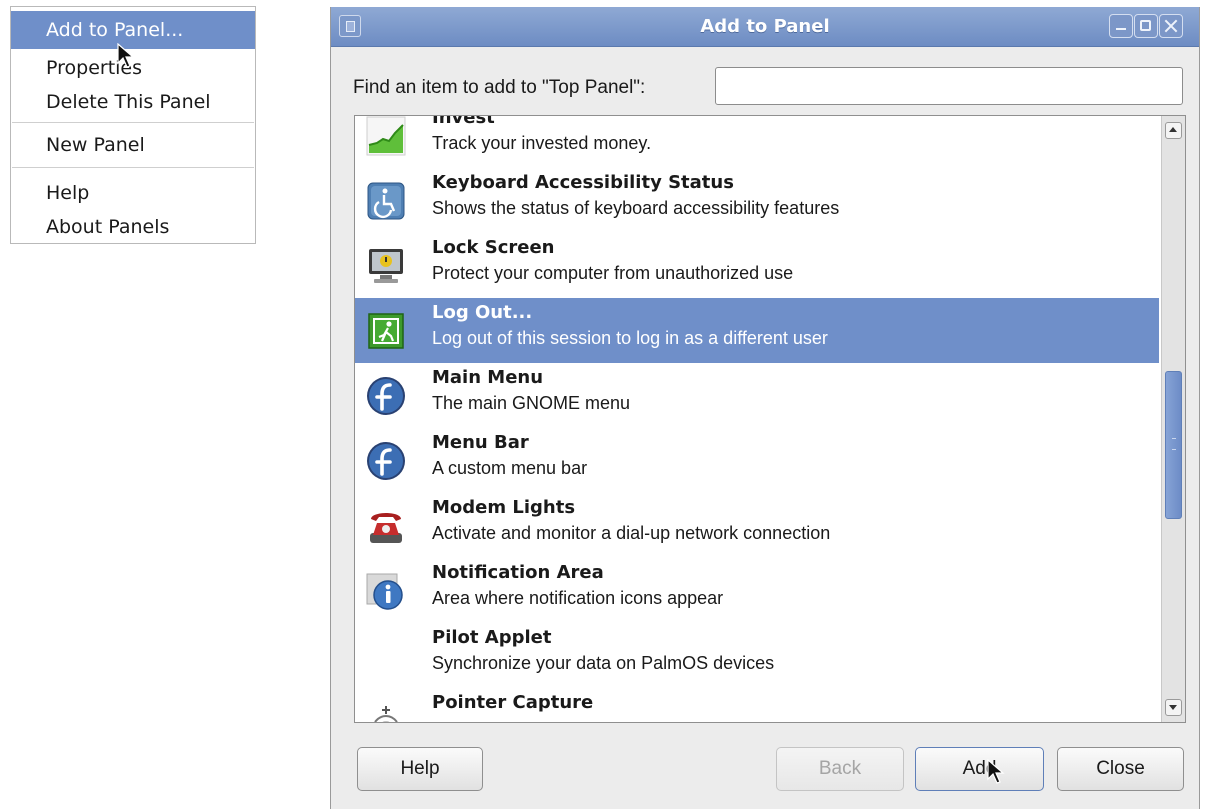 This screenshot has width=1210, height=809. I want to click on scroll-up-icon, so click(1173, 130).